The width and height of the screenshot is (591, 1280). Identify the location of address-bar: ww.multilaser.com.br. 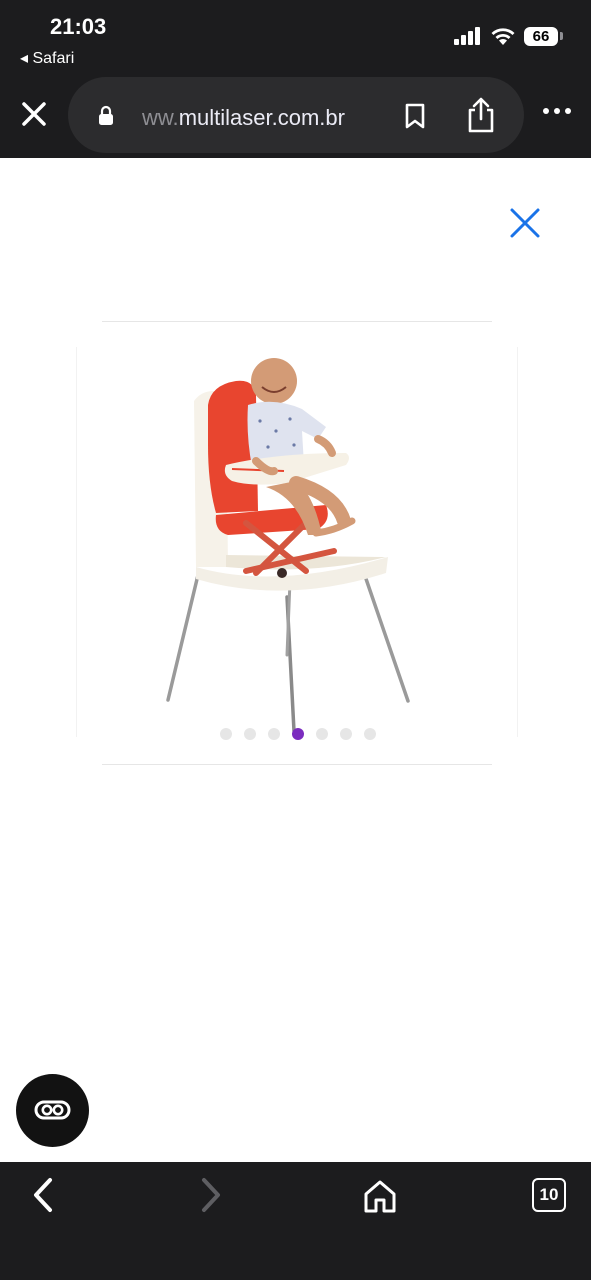
(296, 115).